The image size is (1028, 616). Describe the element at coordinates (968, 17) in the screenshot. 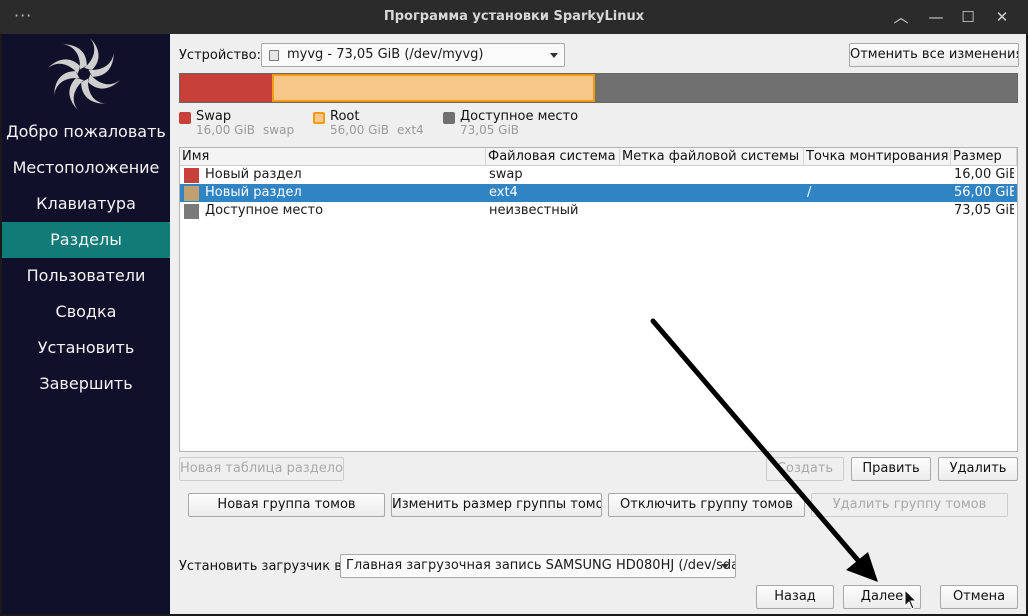

I see `maximize-icon: ☐` at that location.